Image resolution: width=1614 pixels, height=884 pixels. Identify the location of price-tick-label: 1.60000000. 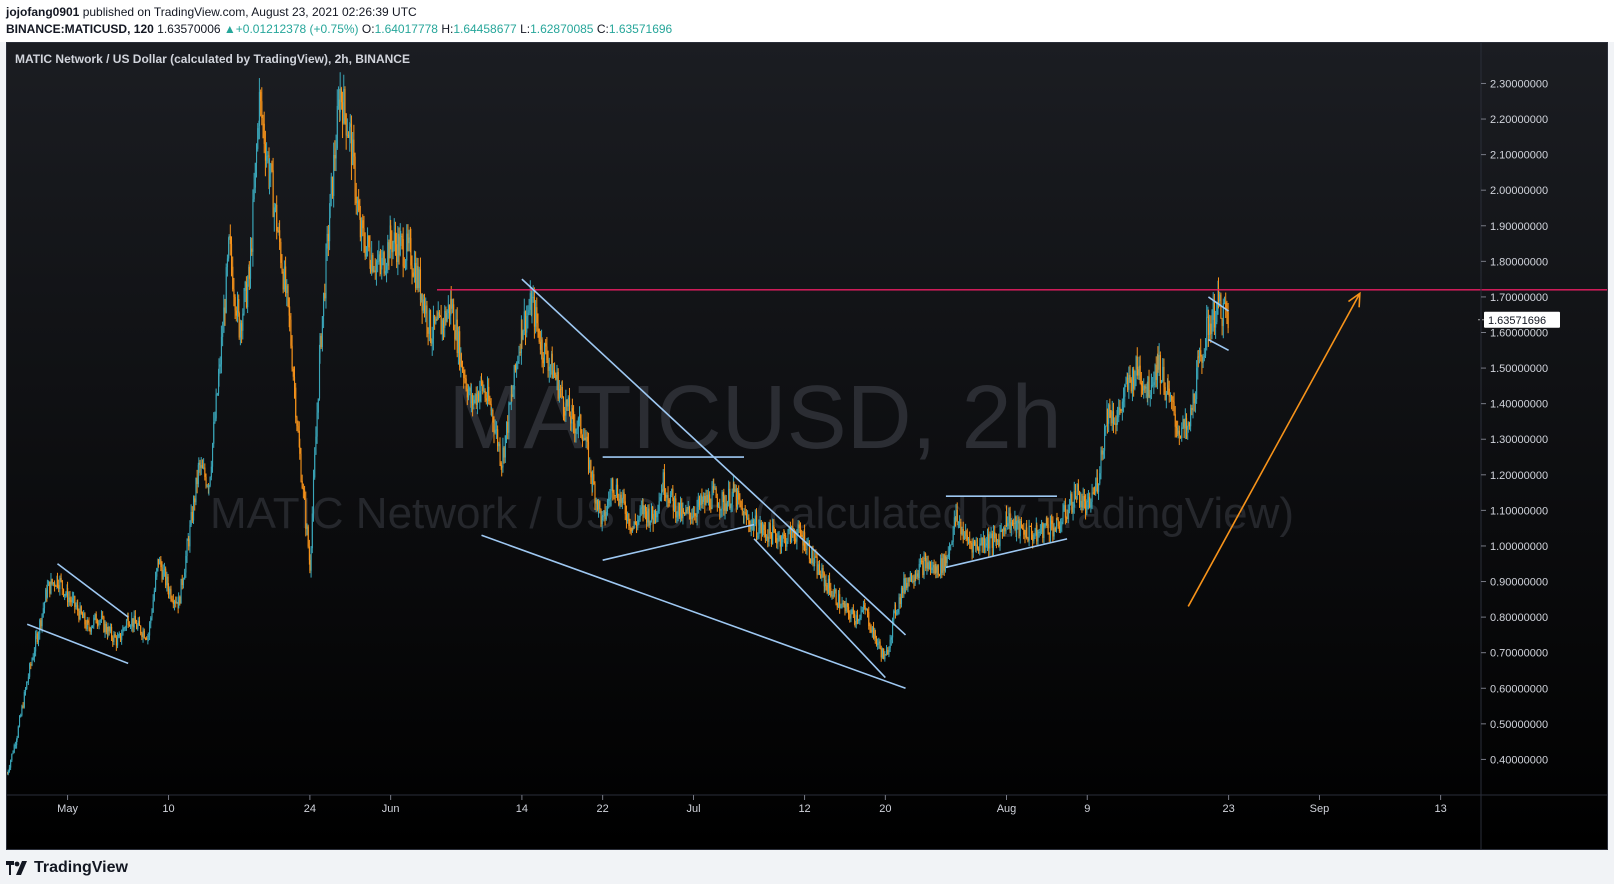
(1519, 334).